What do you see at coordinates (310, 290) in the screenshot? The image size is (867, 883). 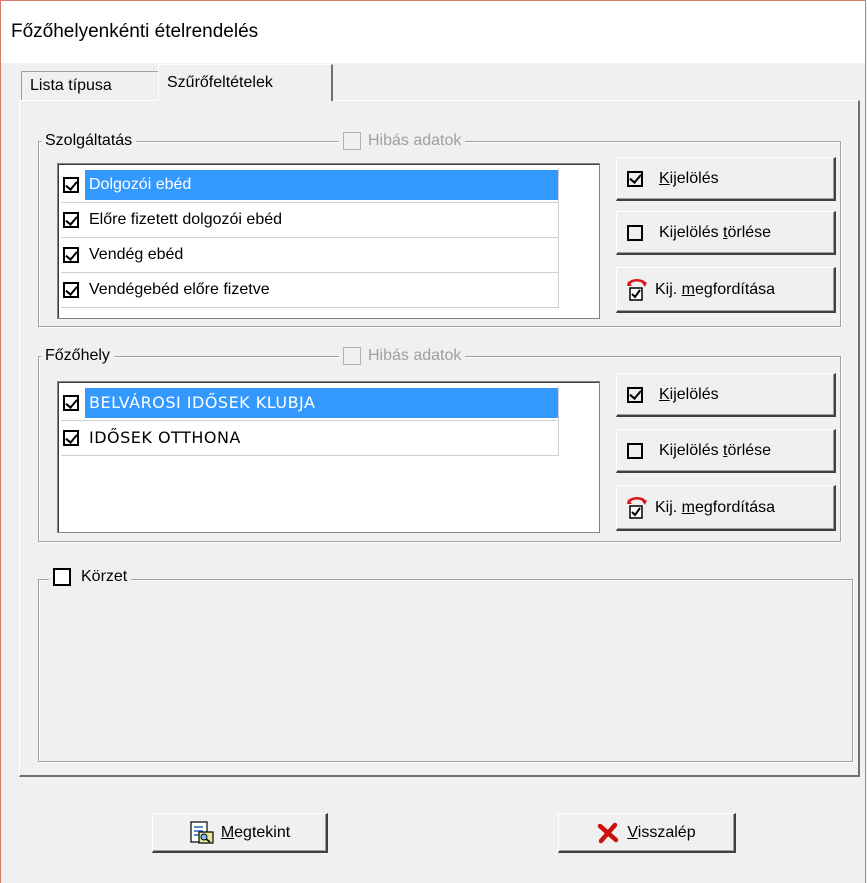 I see `list-item: Vendégebéd előre fizetve` at bounding box center [310, 290].